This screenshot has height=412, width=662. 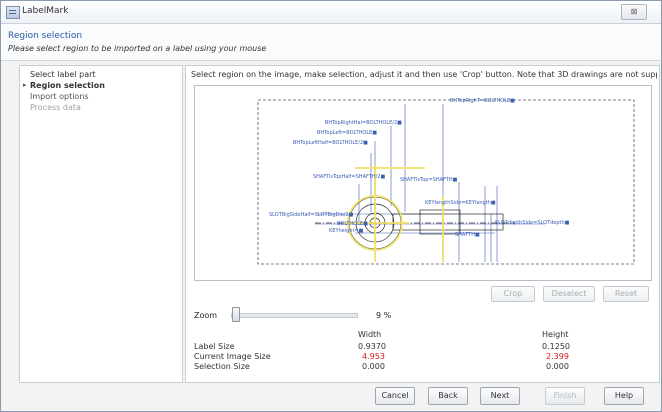 I want to click on step-region-selection: Region selection, so click(x=67, y=85).